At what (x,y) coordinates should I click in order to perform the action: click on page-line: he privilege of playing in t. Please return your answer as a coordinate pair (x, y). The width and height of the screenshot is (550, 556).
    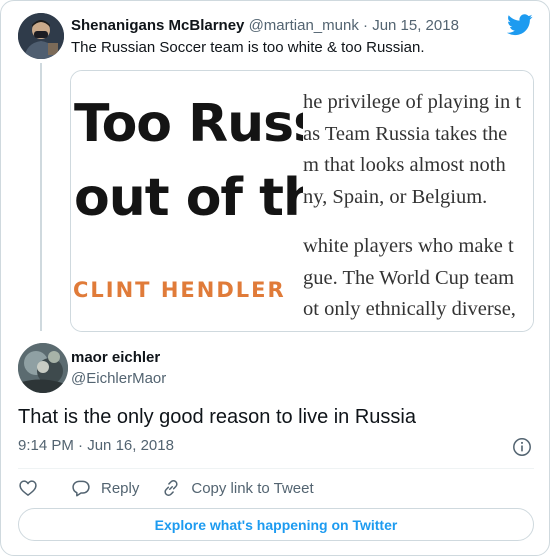
    Looking at the image, I should click on (412, 102).